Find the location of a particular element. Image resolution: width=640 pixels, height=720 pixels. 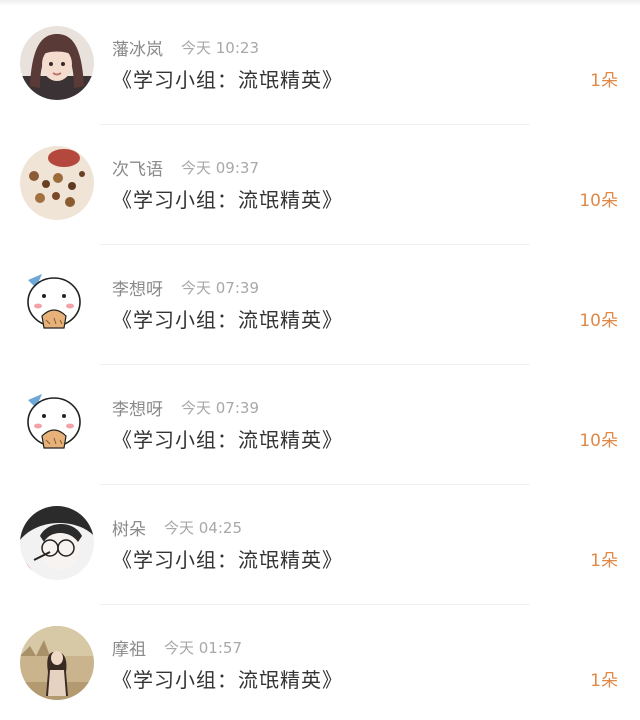

cookies-photo-avatar is located at coordinates (57, 183).